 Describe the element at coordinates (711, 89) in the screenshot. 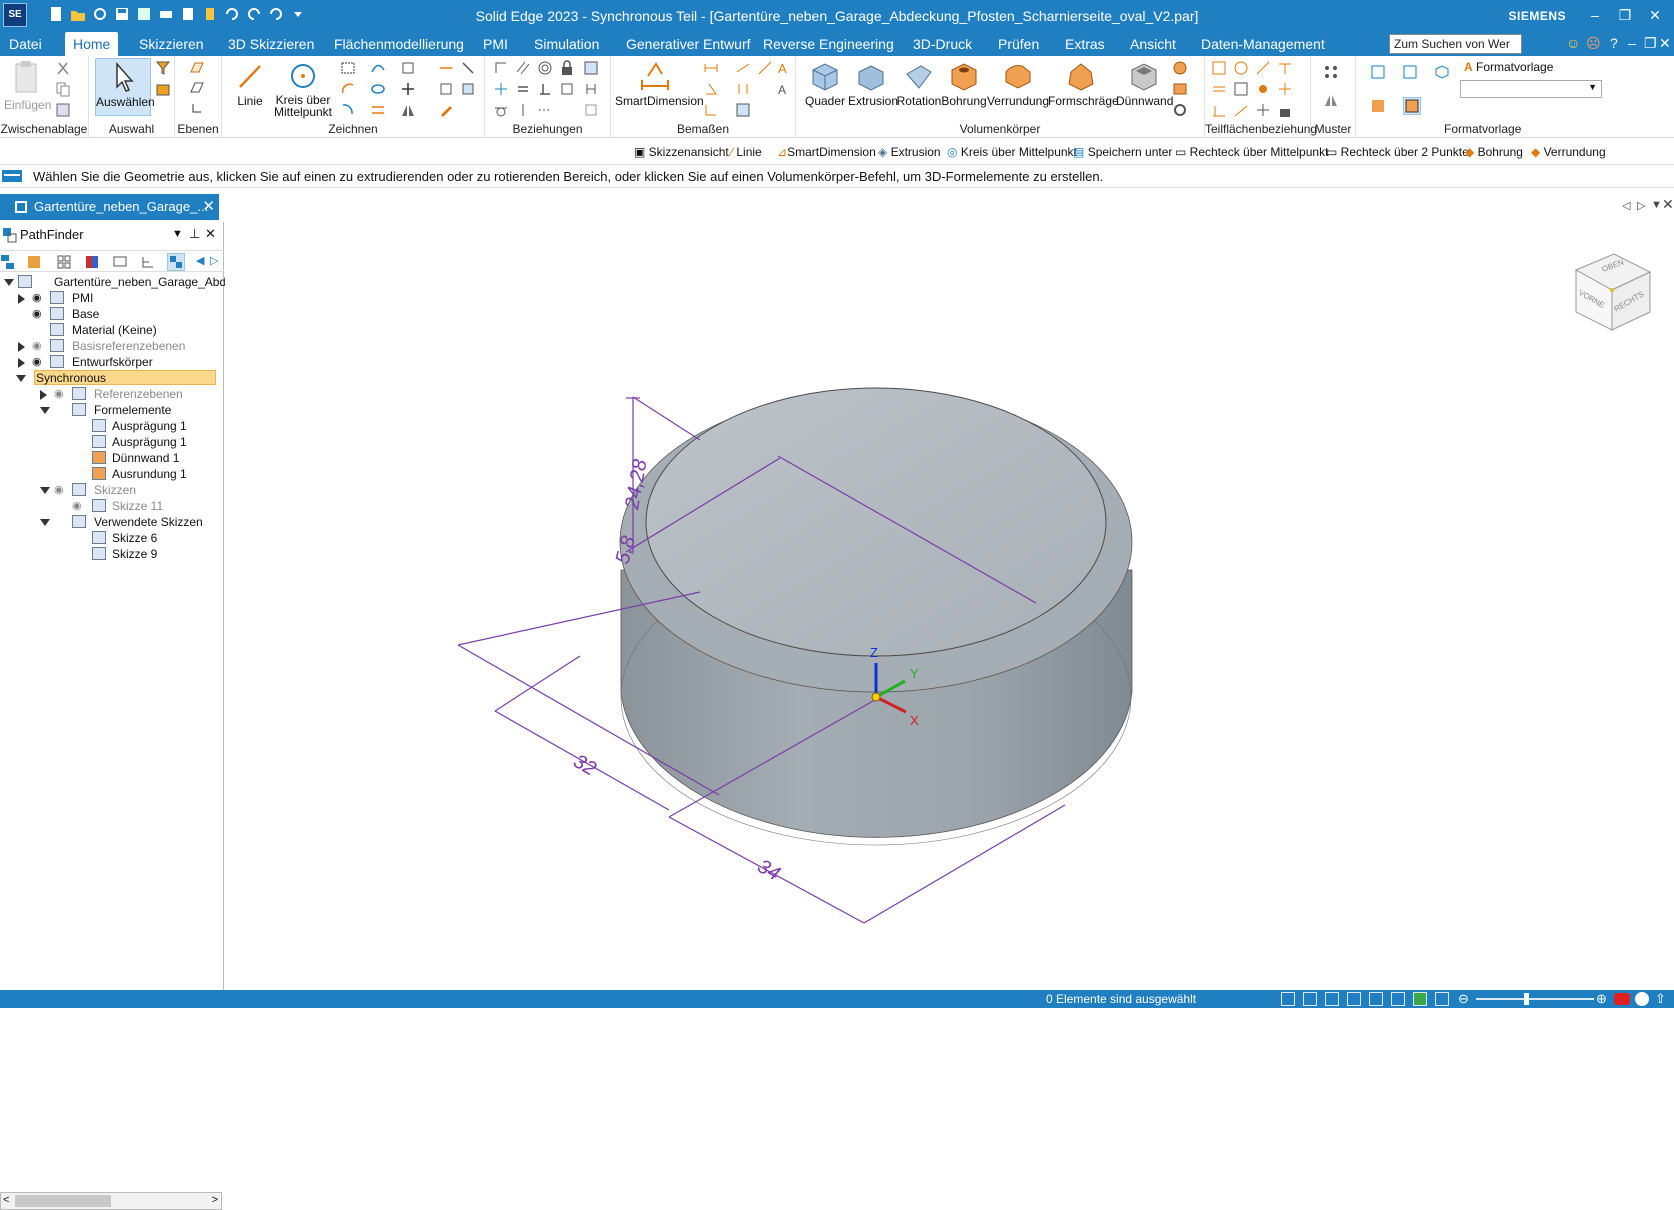

I see `angle-between-icon` at that location.